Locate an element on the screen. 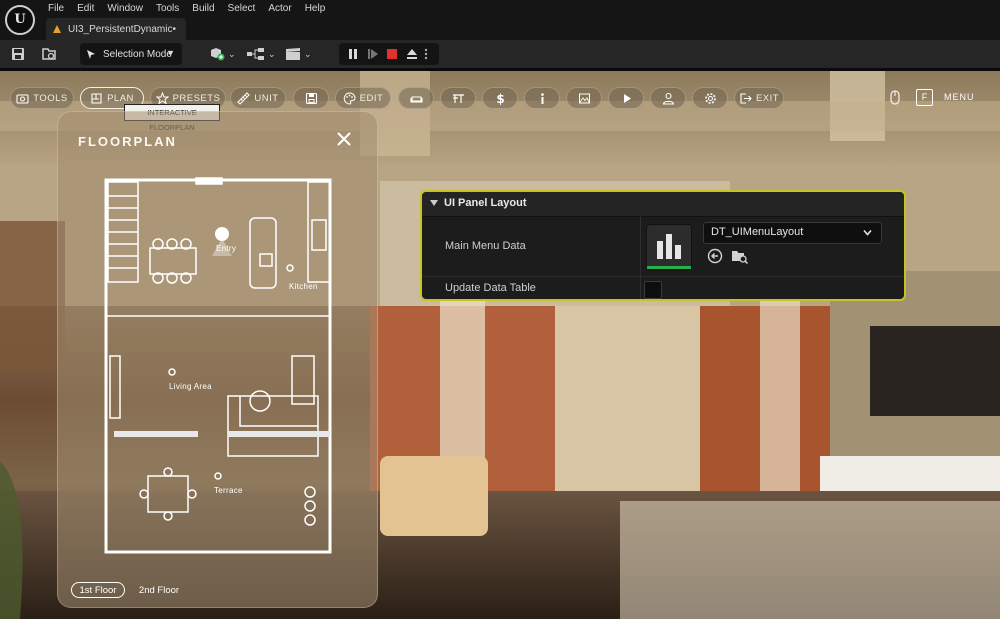 Image resolution: width=1000 pixels, height=619 pixels. level-tab-label: UI3_PersistentDynamic• is located at coordinates (122, 29).